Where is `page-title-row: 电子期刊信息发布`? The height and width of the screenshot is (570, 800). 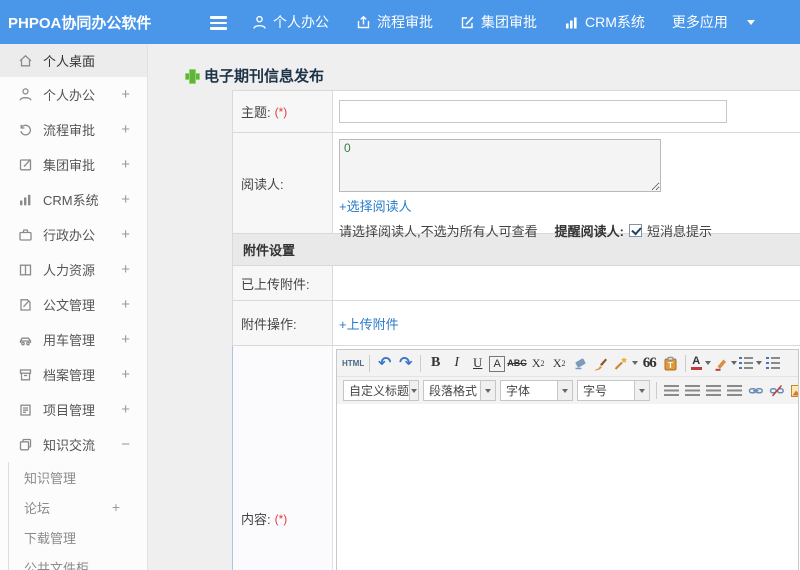
page-title-row: 电子期刊信息发布 is located at coordinates (474, 67).